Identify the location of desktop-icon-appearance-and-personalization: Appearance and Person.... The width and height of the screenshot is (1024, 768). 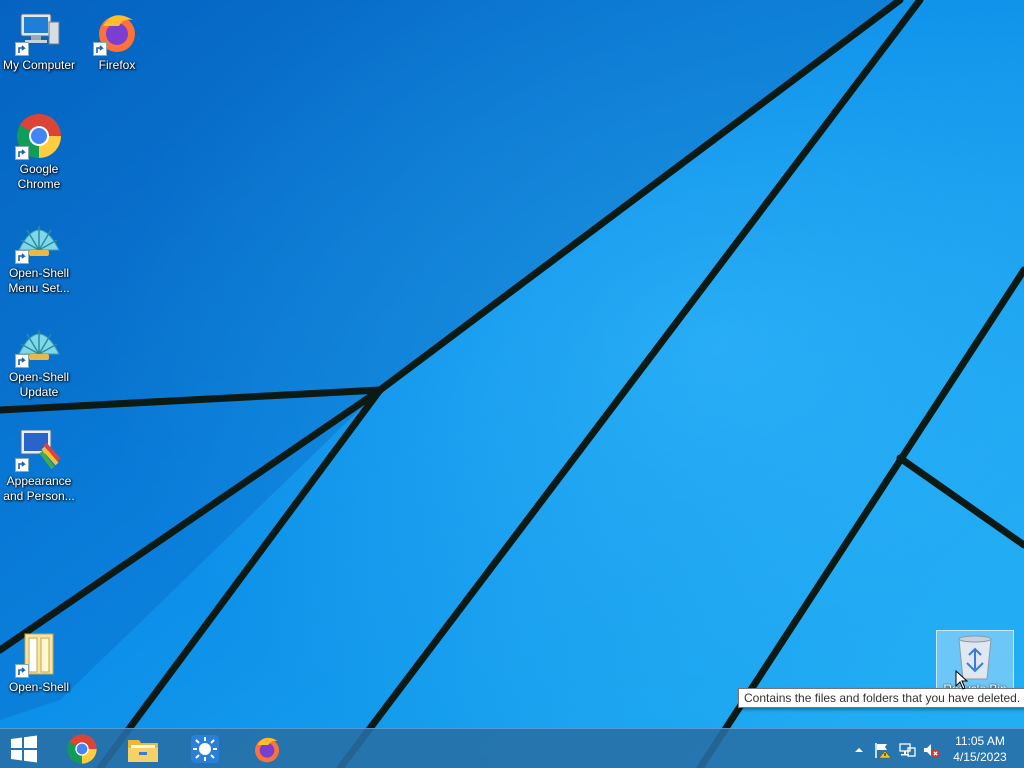
(39, 464).